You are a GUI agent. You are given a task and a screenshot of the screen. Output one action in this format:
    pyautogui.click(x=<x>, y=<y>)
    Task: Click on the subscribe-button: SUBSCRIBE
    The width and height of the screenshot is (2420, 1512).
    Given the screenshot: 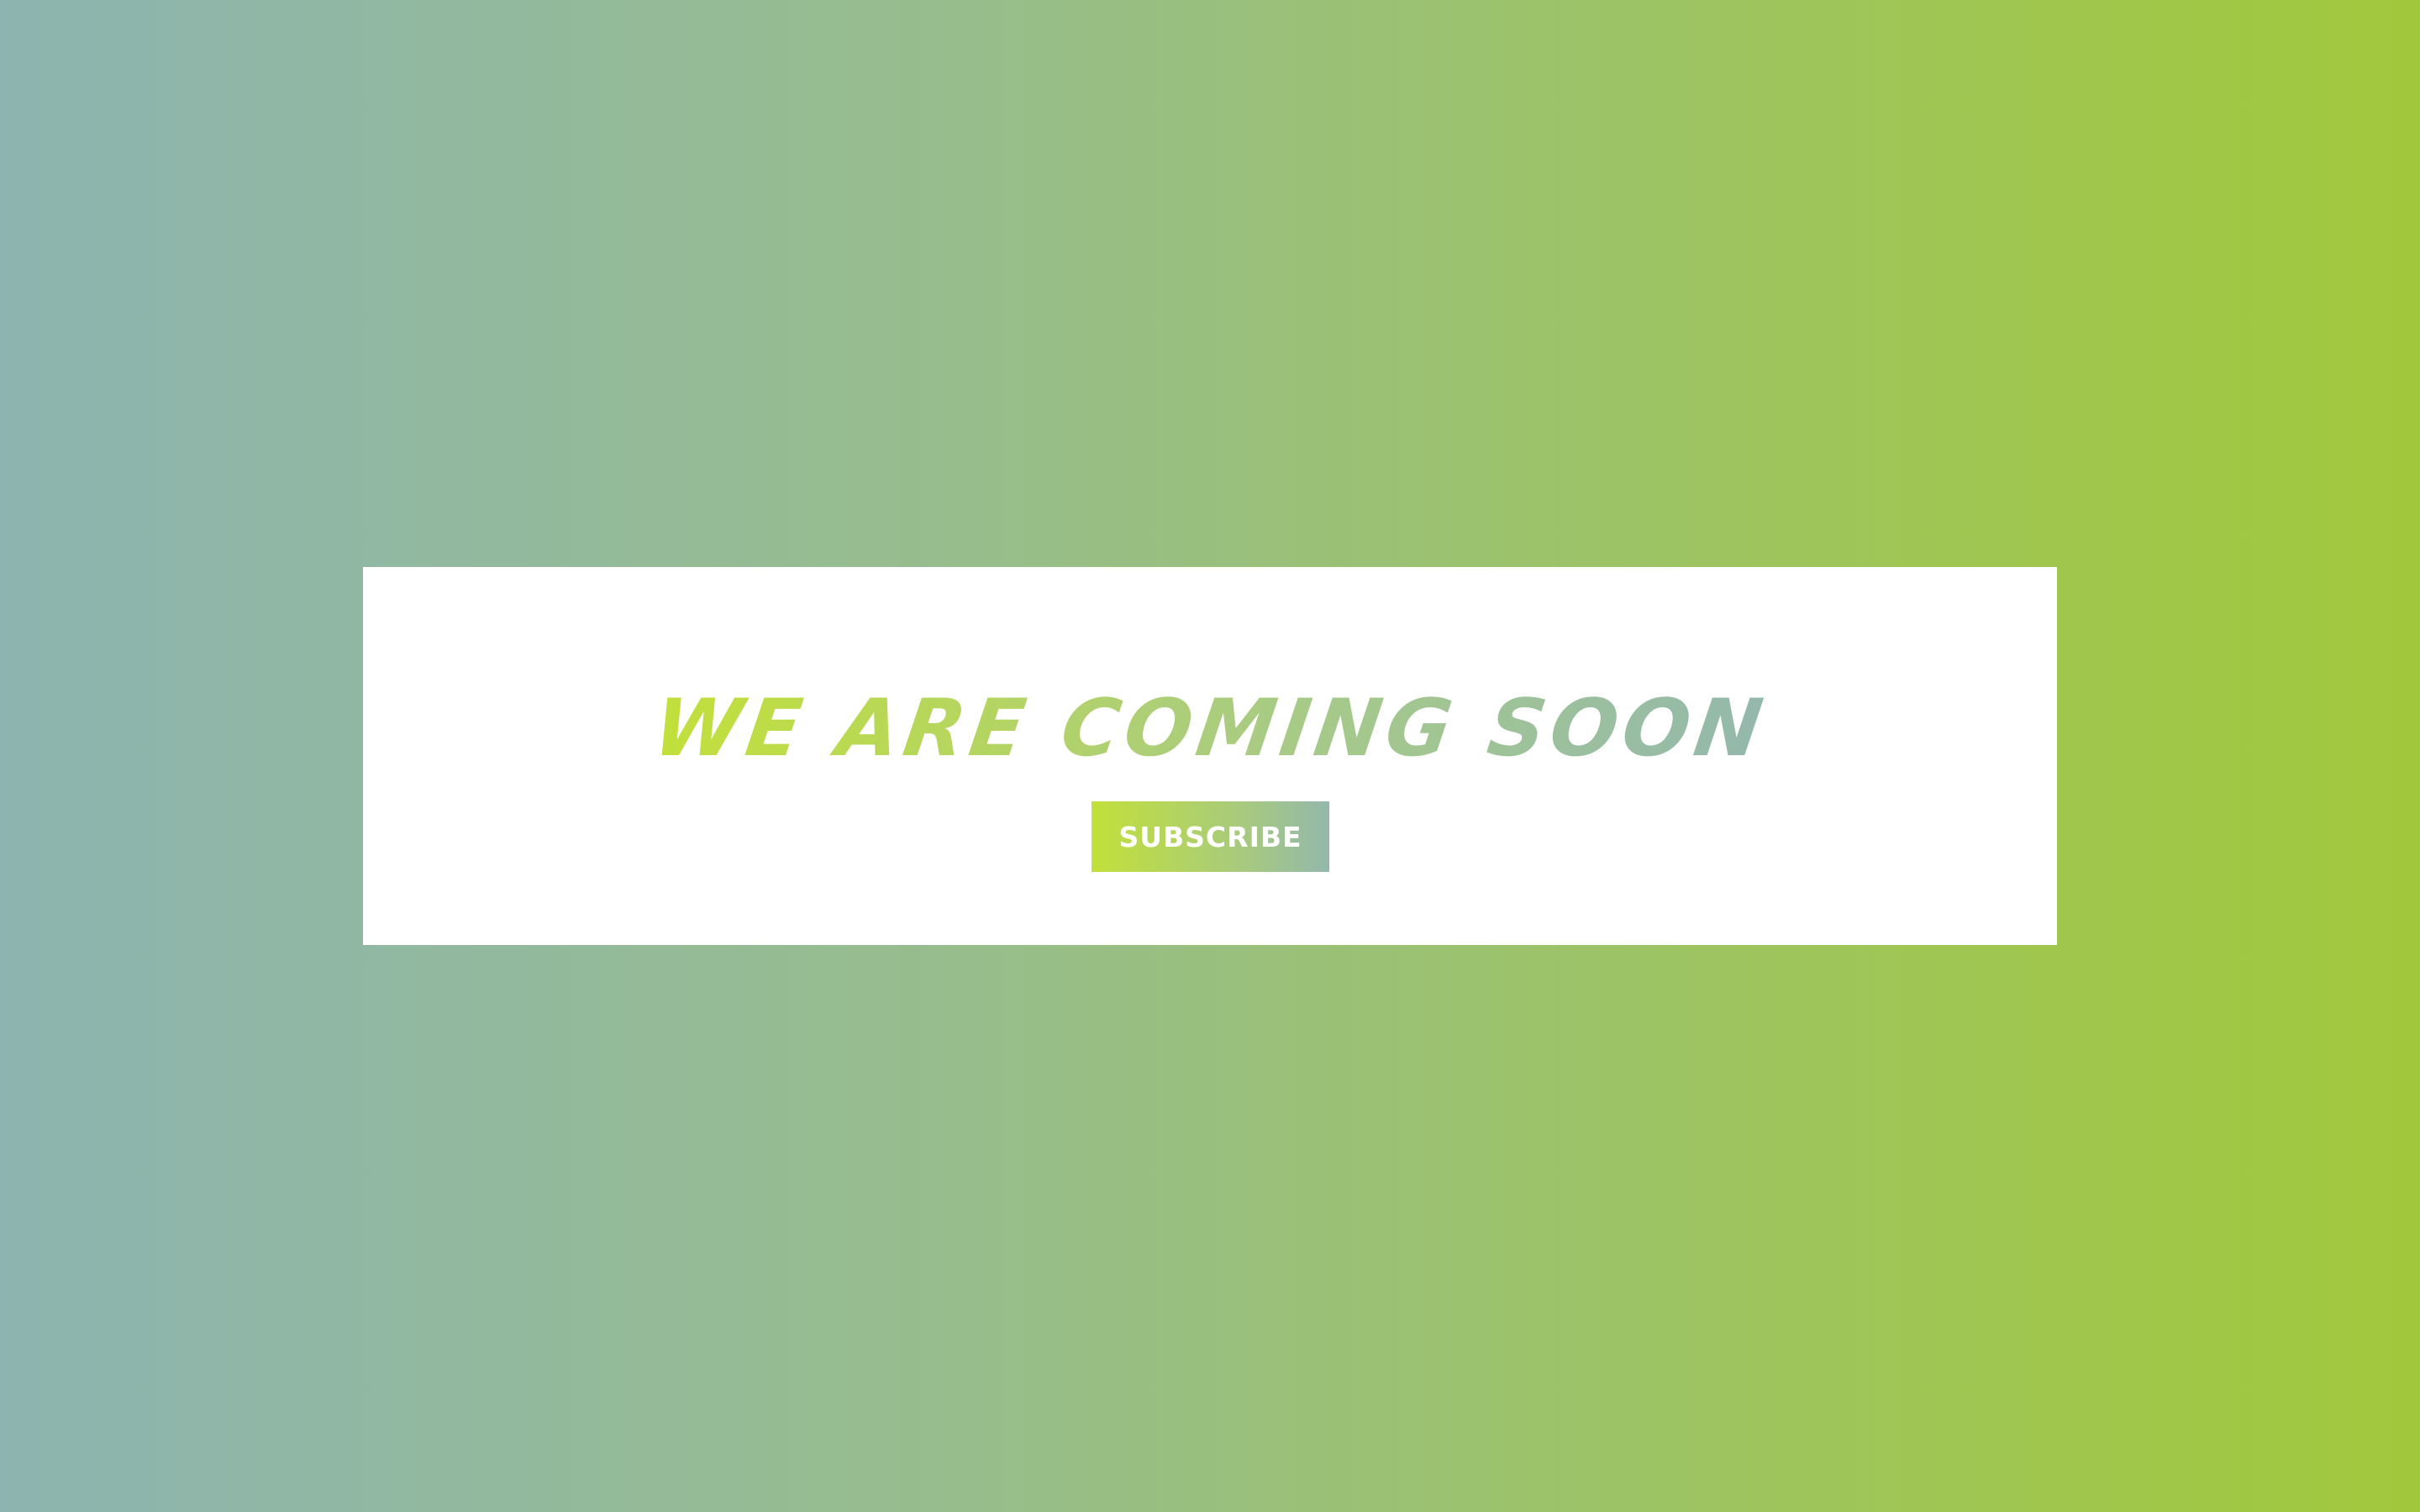 What is the action you would take?
    pyautogui.click(x=1210, y=836)
    